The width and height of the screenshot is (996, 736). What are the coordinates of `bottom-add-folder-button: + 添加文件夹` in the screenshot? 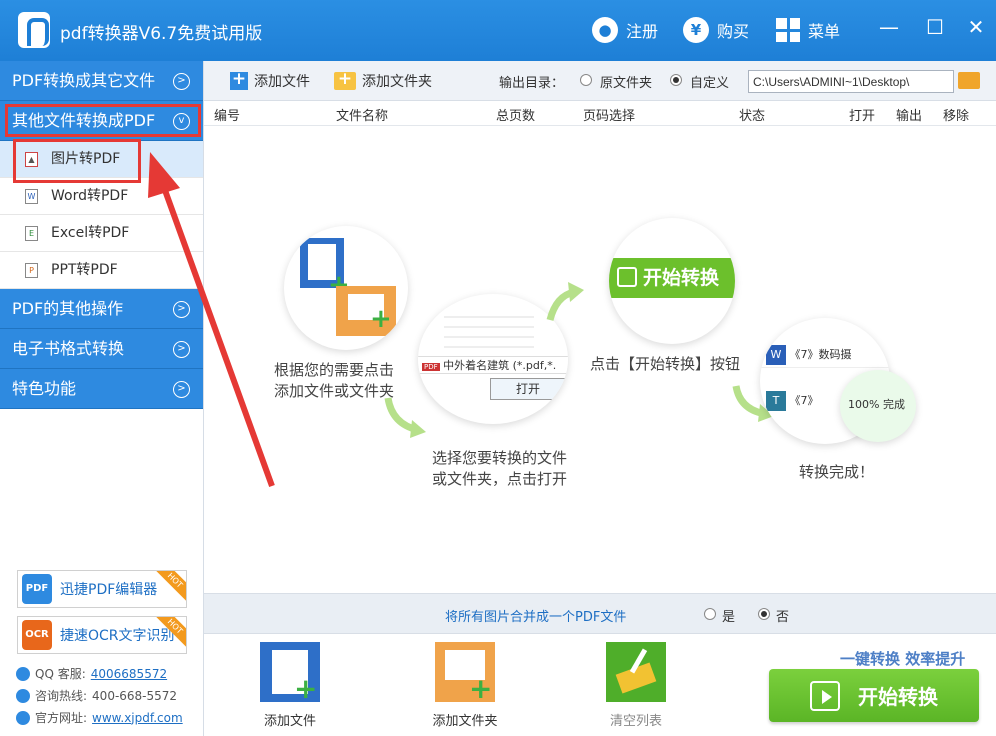 It's located at (465, 685).